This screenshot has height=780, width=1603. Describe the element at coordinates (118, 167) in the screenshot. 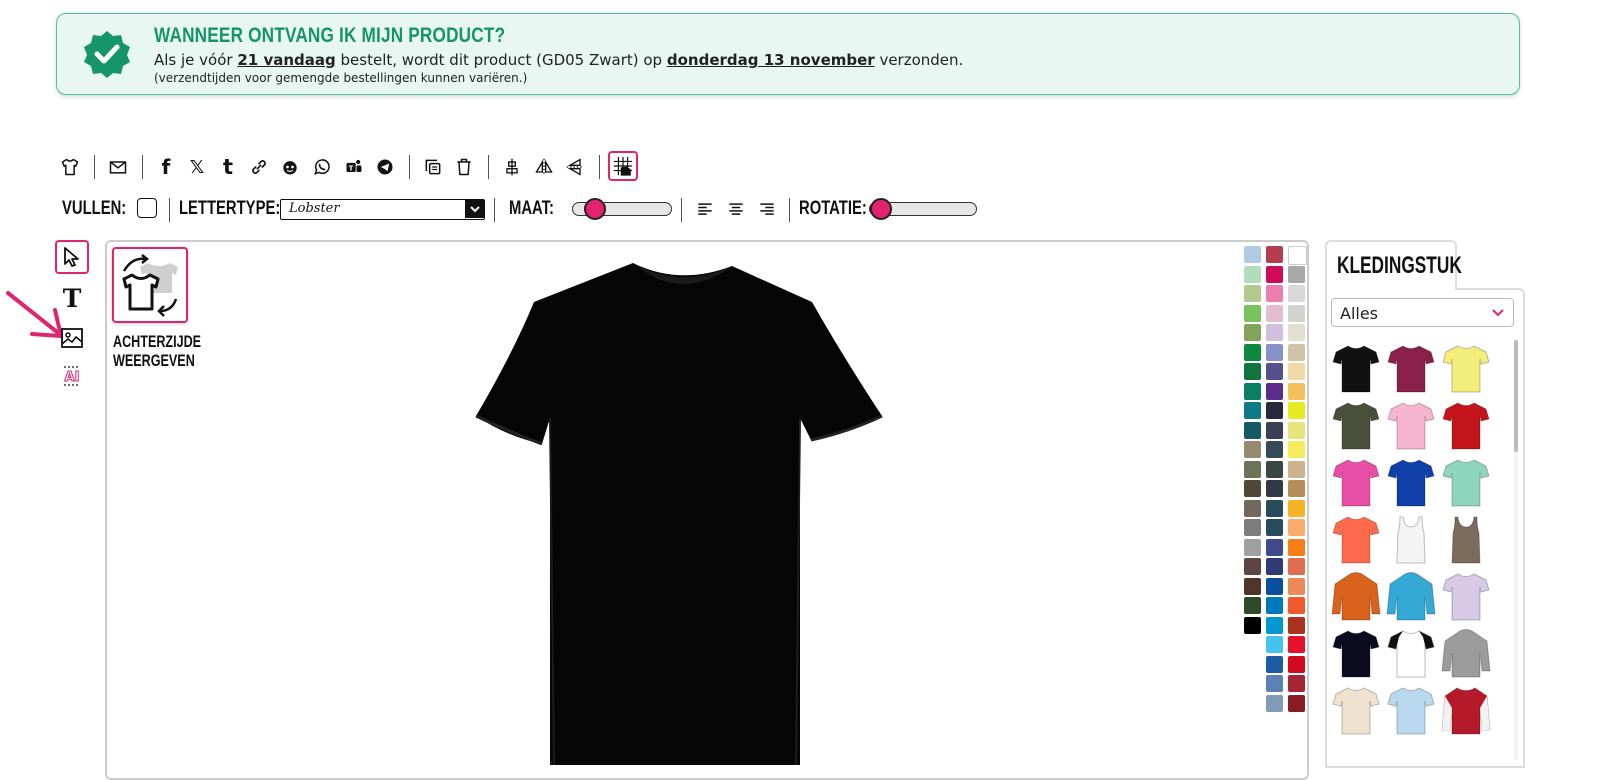

I see `email-icon` at that location.